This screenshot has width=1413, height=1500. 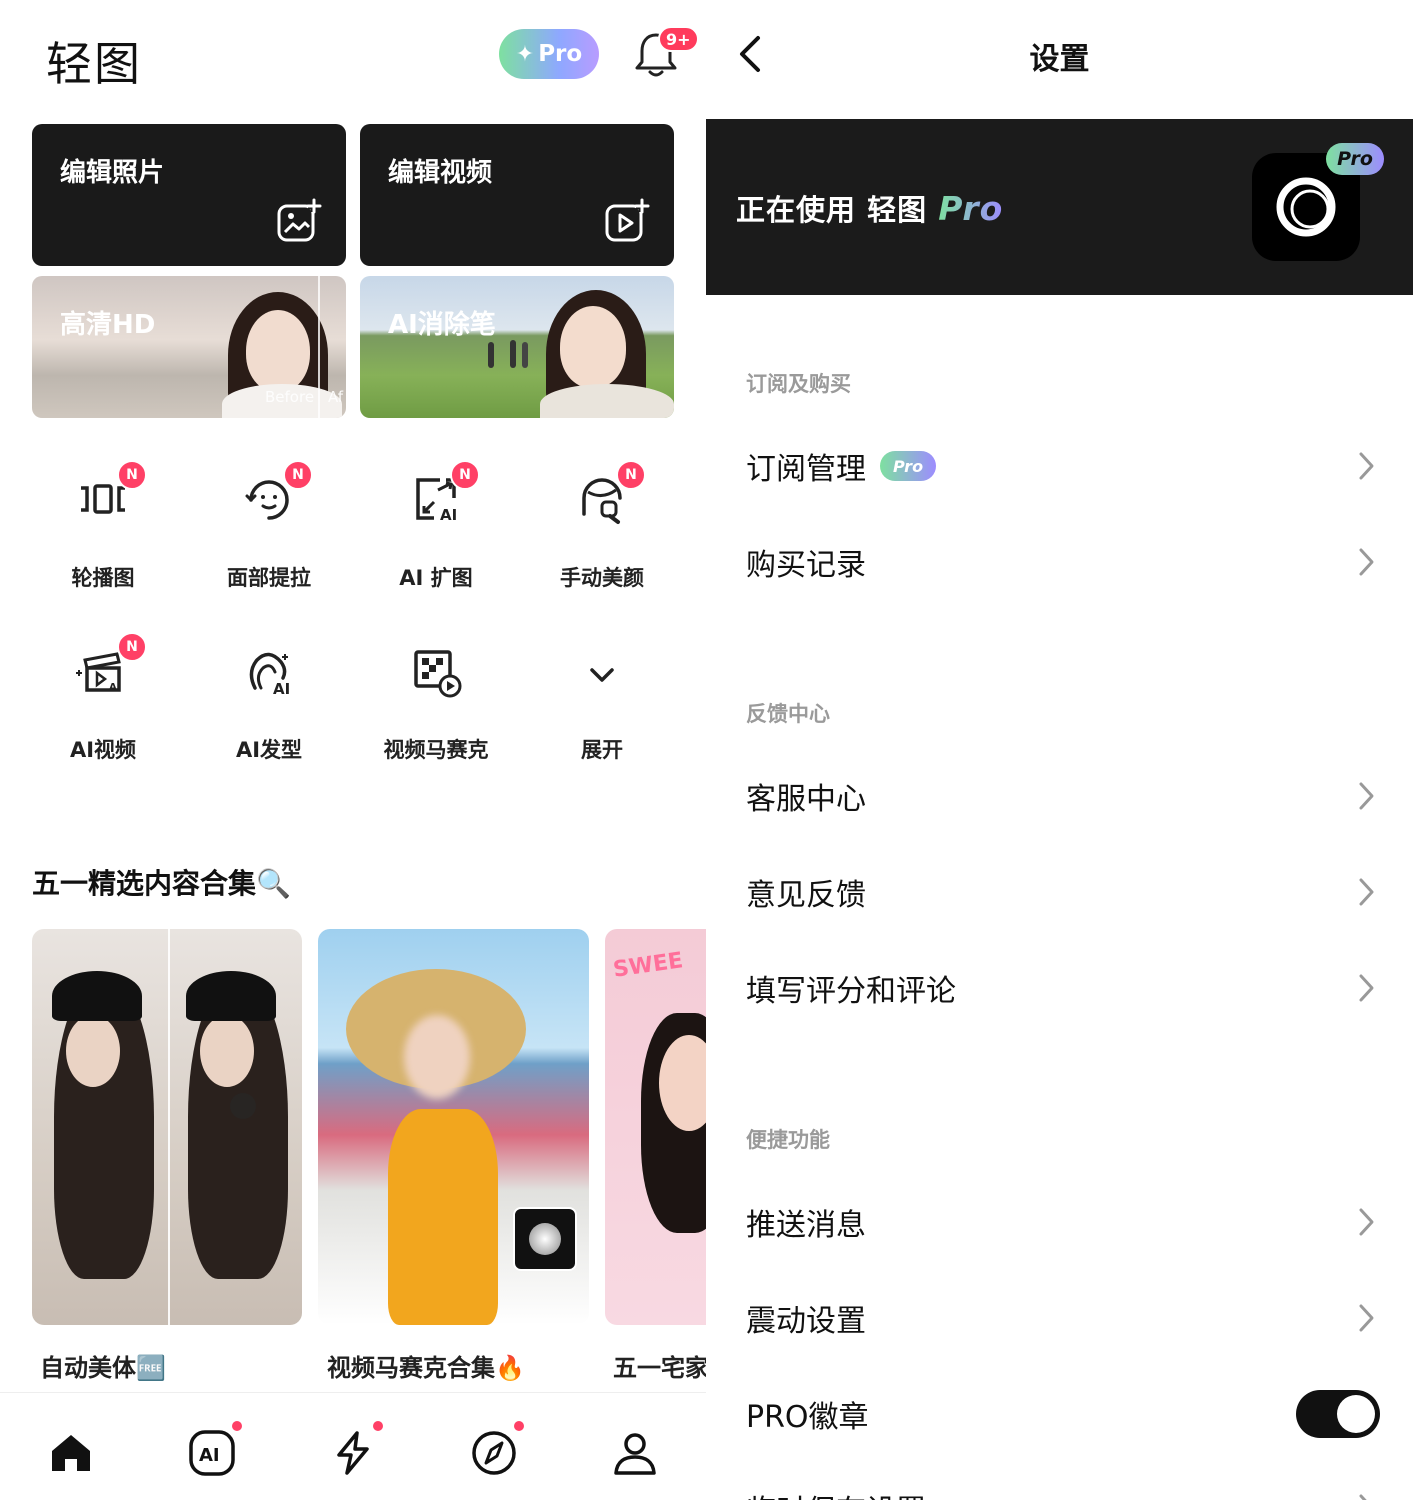 What do you see at coordinates (1059, 207) in the screenshot?
I see `pro-status-banner: 正在使用 轻图 Pro Pro` at bounding box center [1059, 207].